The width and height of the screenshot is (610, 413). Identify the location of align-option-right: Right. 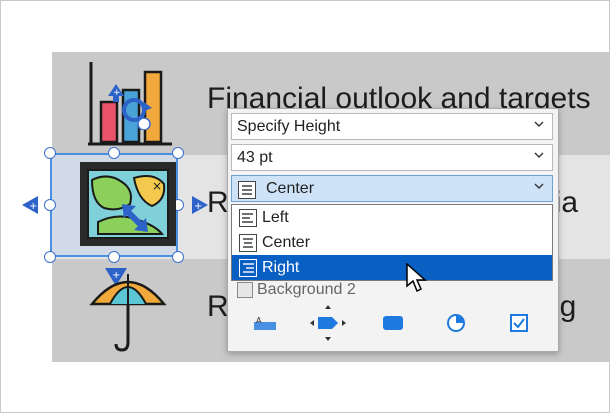
(392, 267).